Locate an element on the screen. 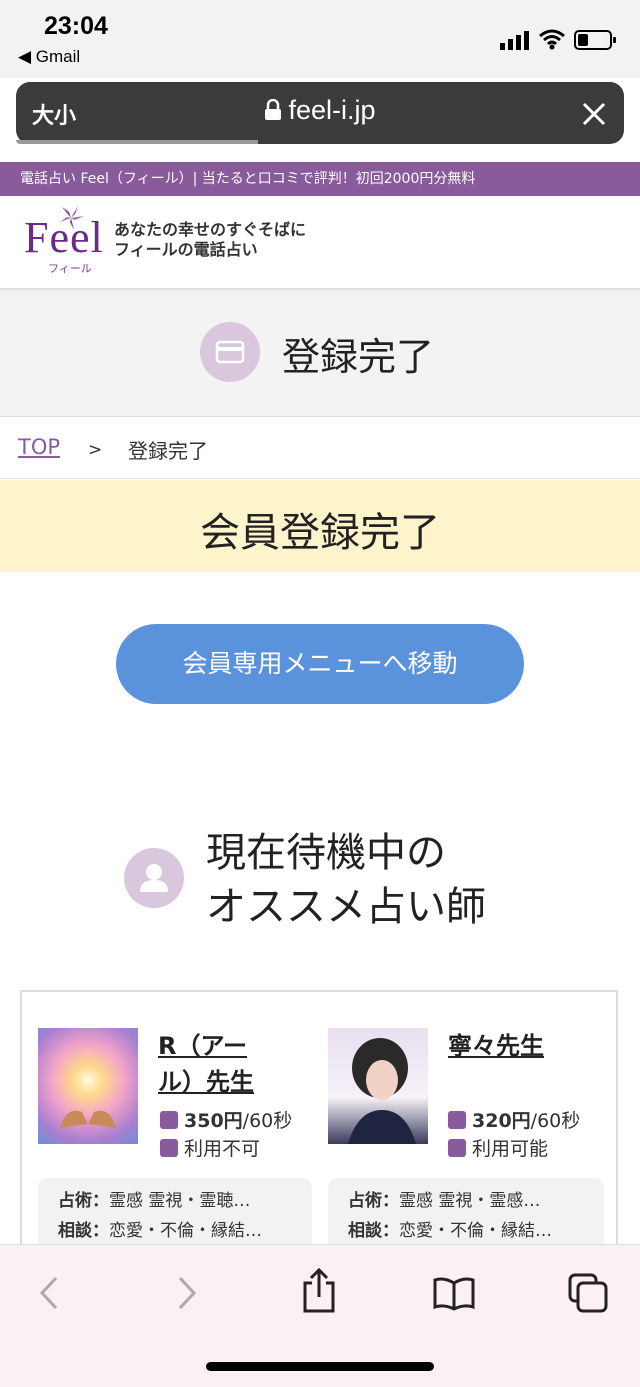  teller-price: 320円/60秒 is located at coordinates (514, 1119).